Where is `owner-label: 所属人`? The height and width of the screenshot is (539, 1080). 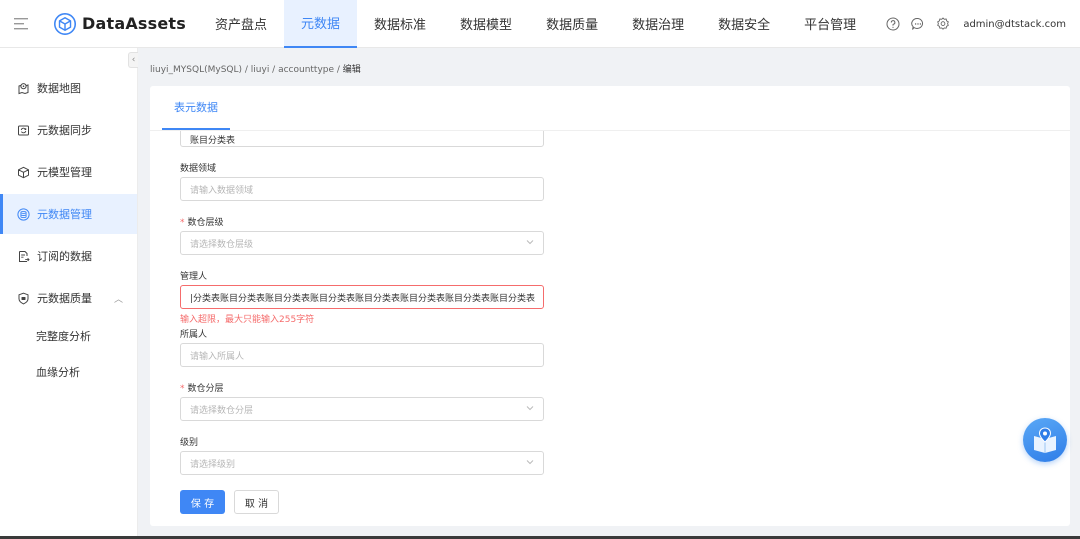 owner-label: 所属人 is located at coordinates (194, 335).